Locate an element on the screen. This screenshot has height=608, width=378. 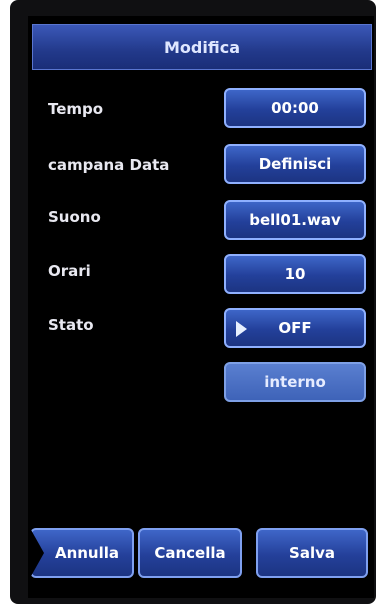
sound-button: bell01.wav is located at coordinates (295, 220).